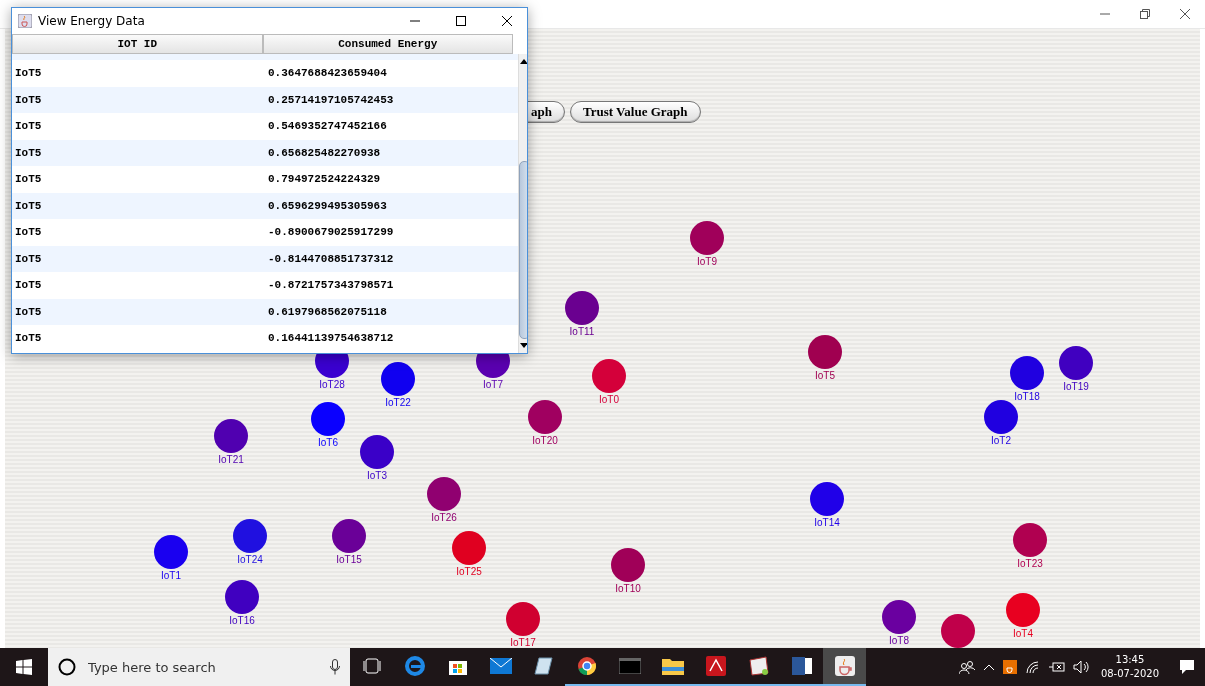 Image resolution: width=1205 pixels, height=686 pixels. Describe the element at coordinates (493, 384) in the screenshot. I see `node-label: IoT7` at that location.